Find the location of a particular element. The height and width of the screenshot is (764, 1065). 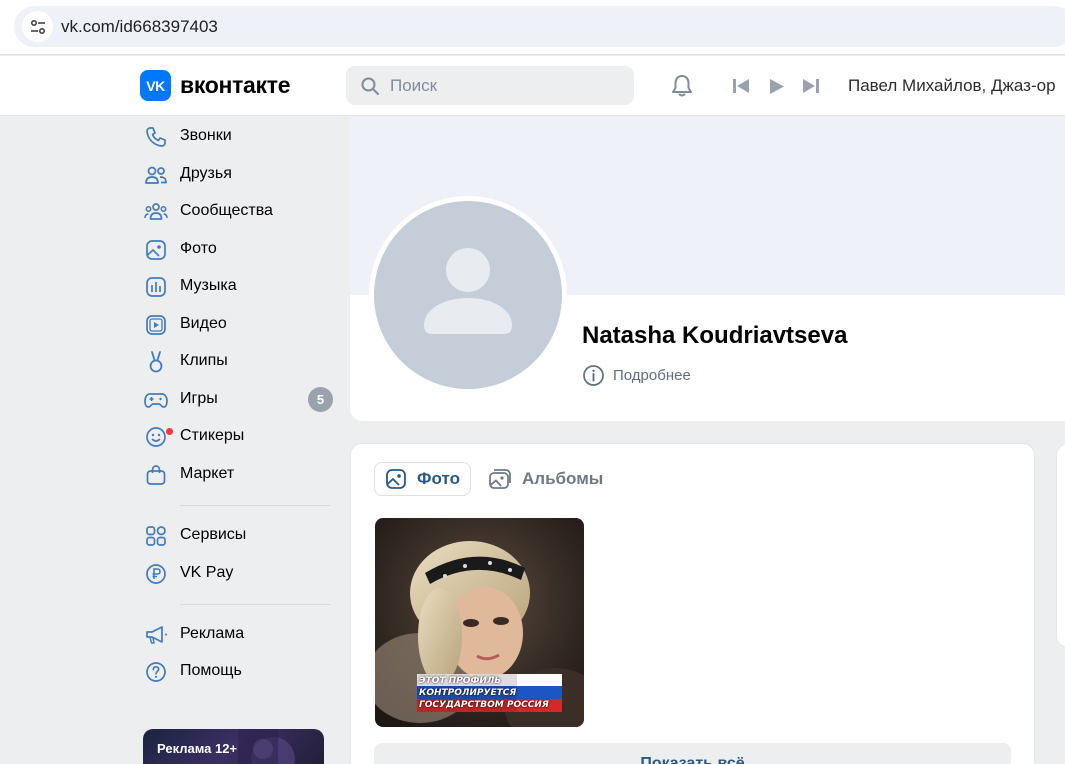

music-icon is located at coordinates (156, 287).